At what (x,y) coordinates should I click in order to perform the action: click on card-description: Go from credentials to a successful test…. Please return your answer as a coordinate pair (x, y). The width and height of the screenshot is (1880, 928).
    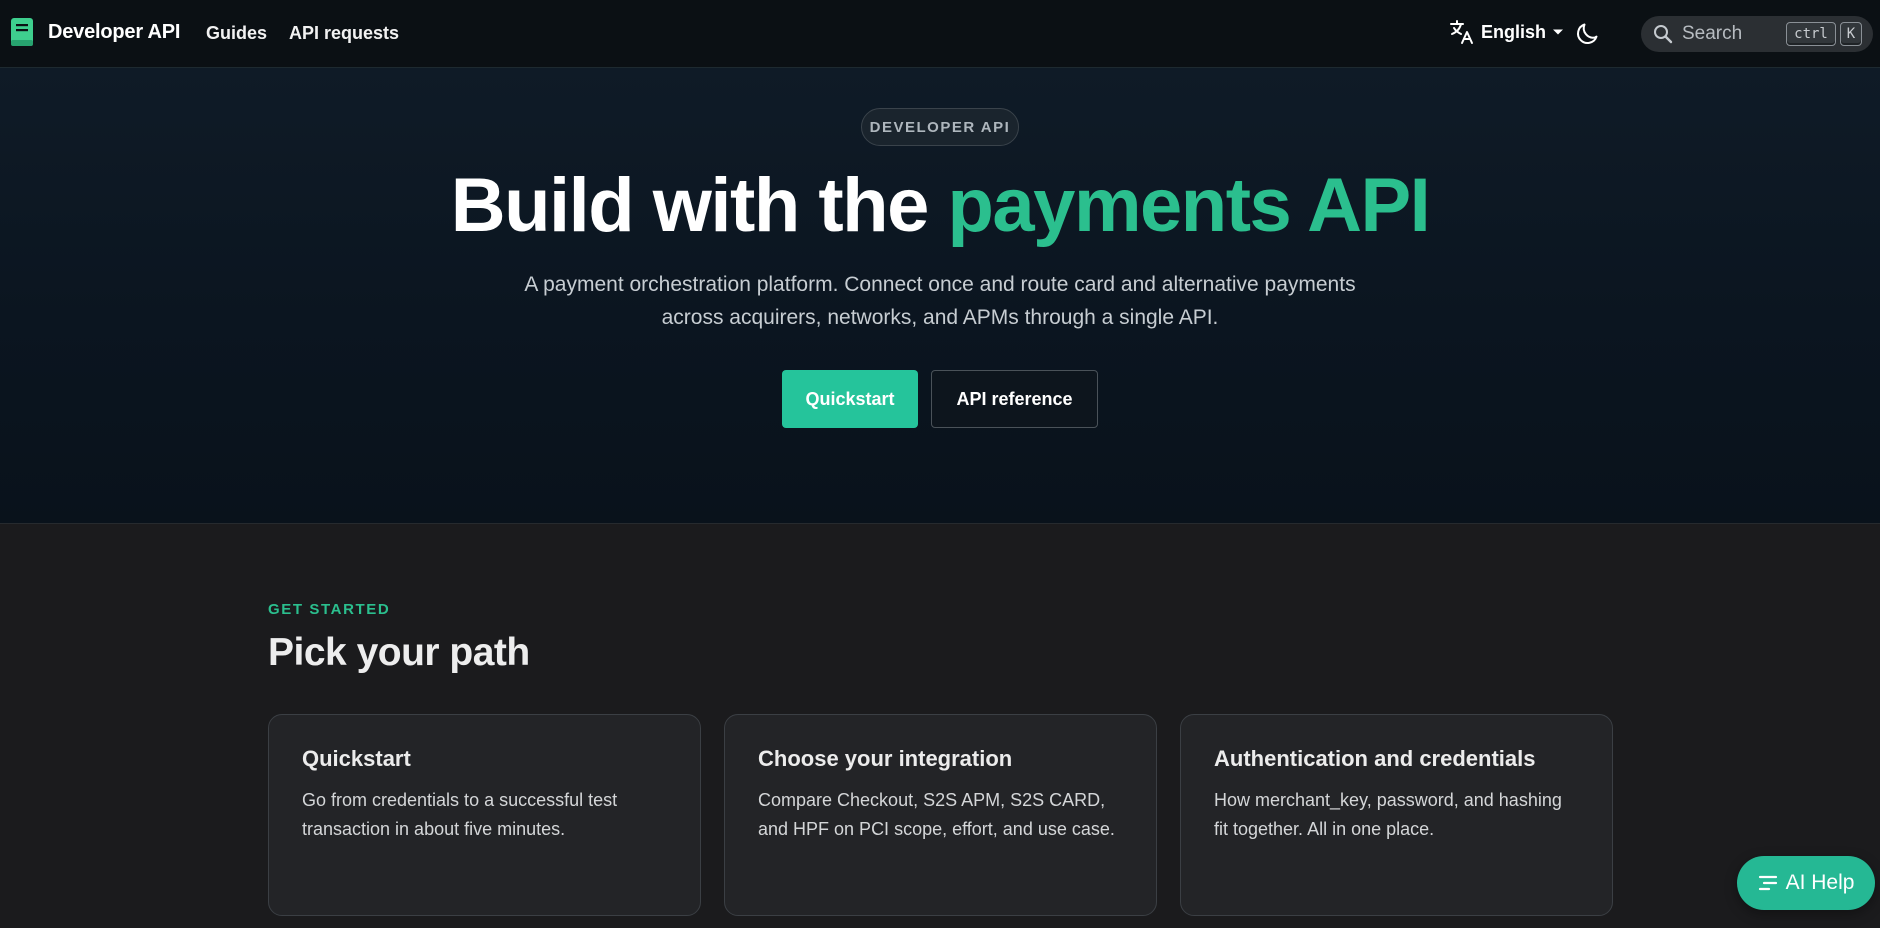
    Looking at the image, I should click on (460, 814).